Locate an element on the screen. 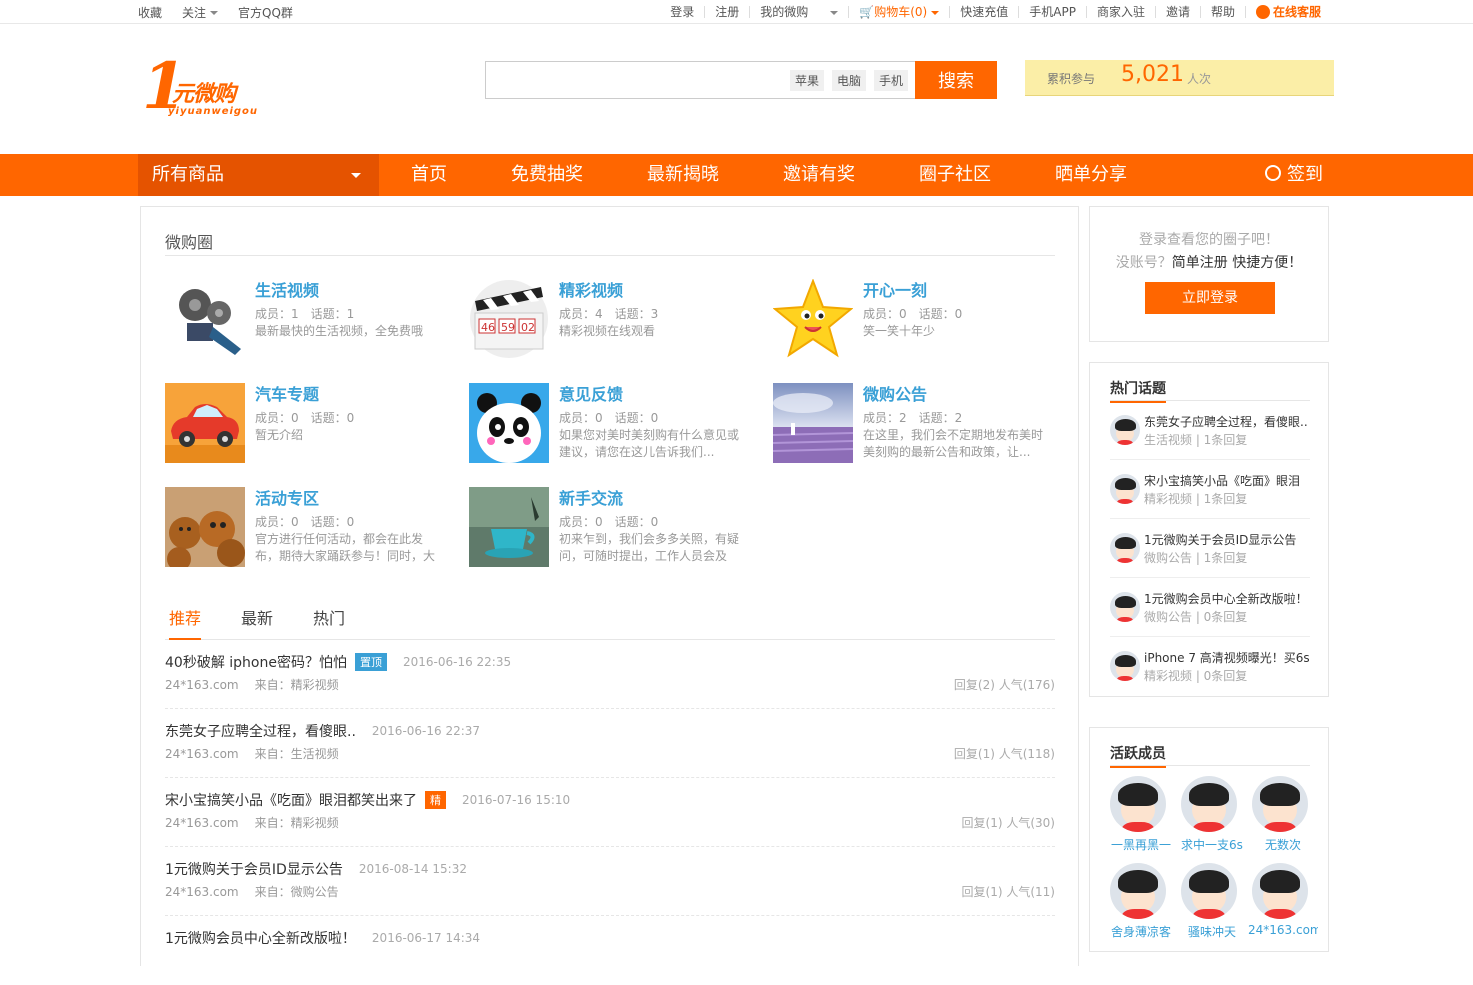  my-account-menu: 我的微购 is located at coordinates (799, 12).